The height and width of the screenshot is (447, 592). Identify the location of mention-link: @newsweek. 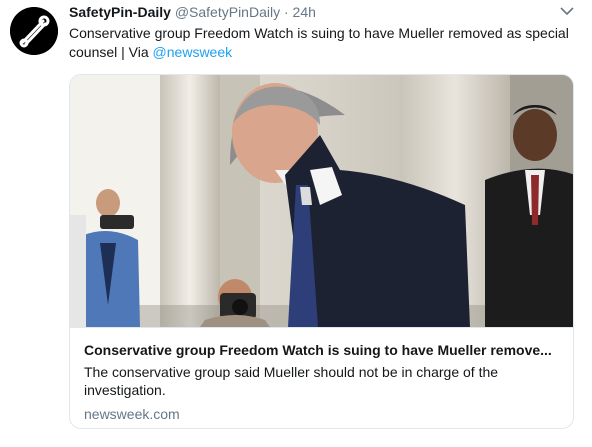
(193, 52).